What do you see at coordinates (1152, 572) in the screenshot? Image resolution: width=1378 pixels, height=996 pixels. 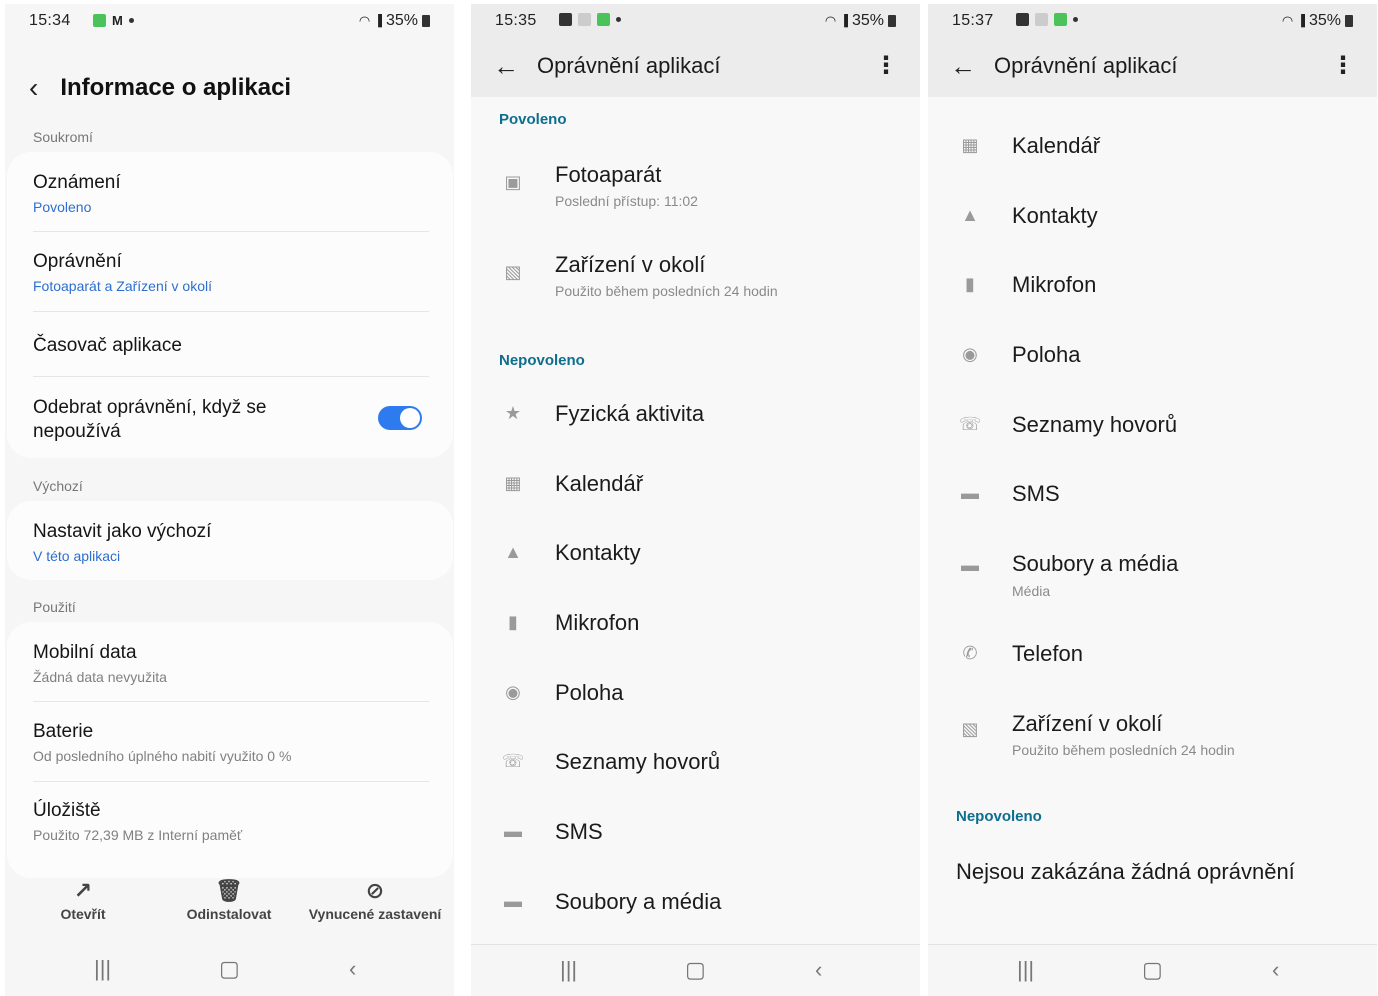 I see `permission-files-media: ▬ Soubory a média Média` at bounding box center [1152, 572].